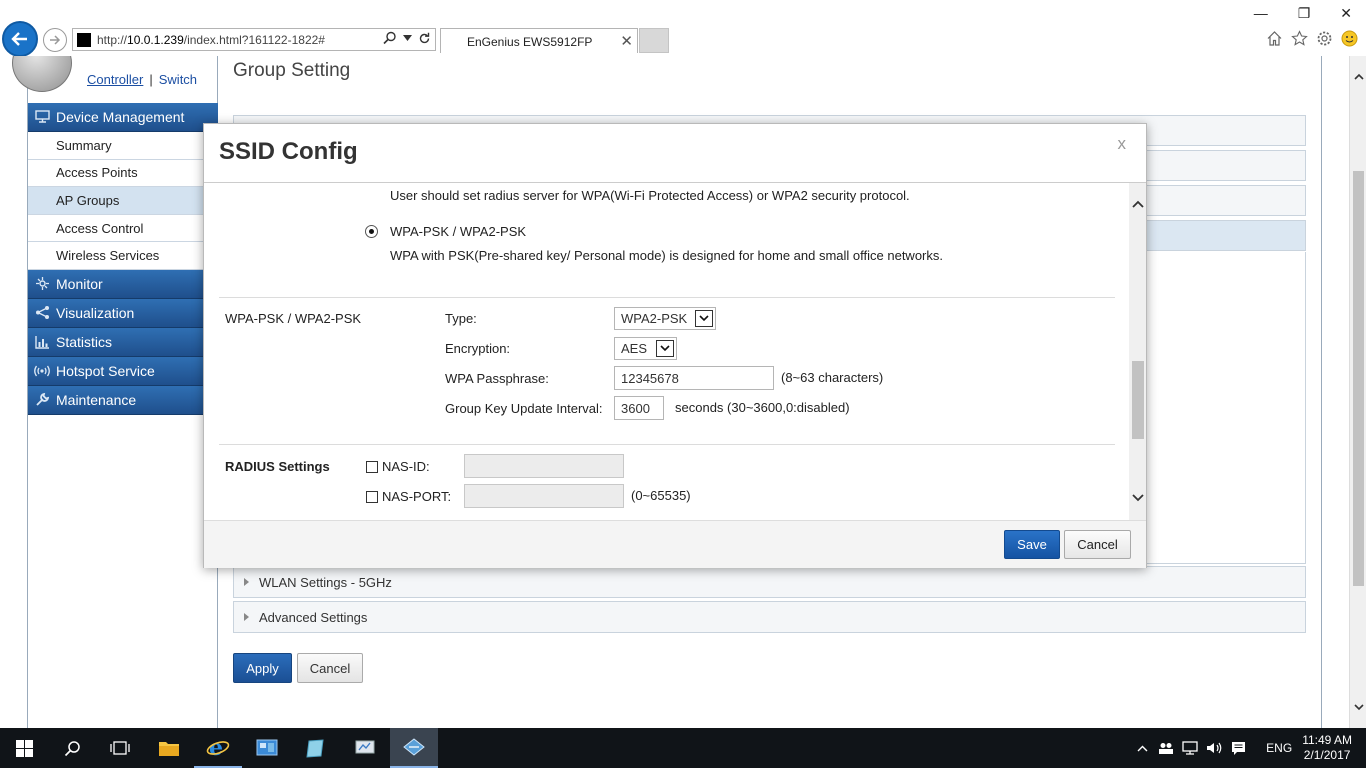  What do you see at coordinates (1327, 748) in the screenshot?
I see `taskbar-clock: 11:49 AM 2/1/2017` at bounding box center [1327, 748].